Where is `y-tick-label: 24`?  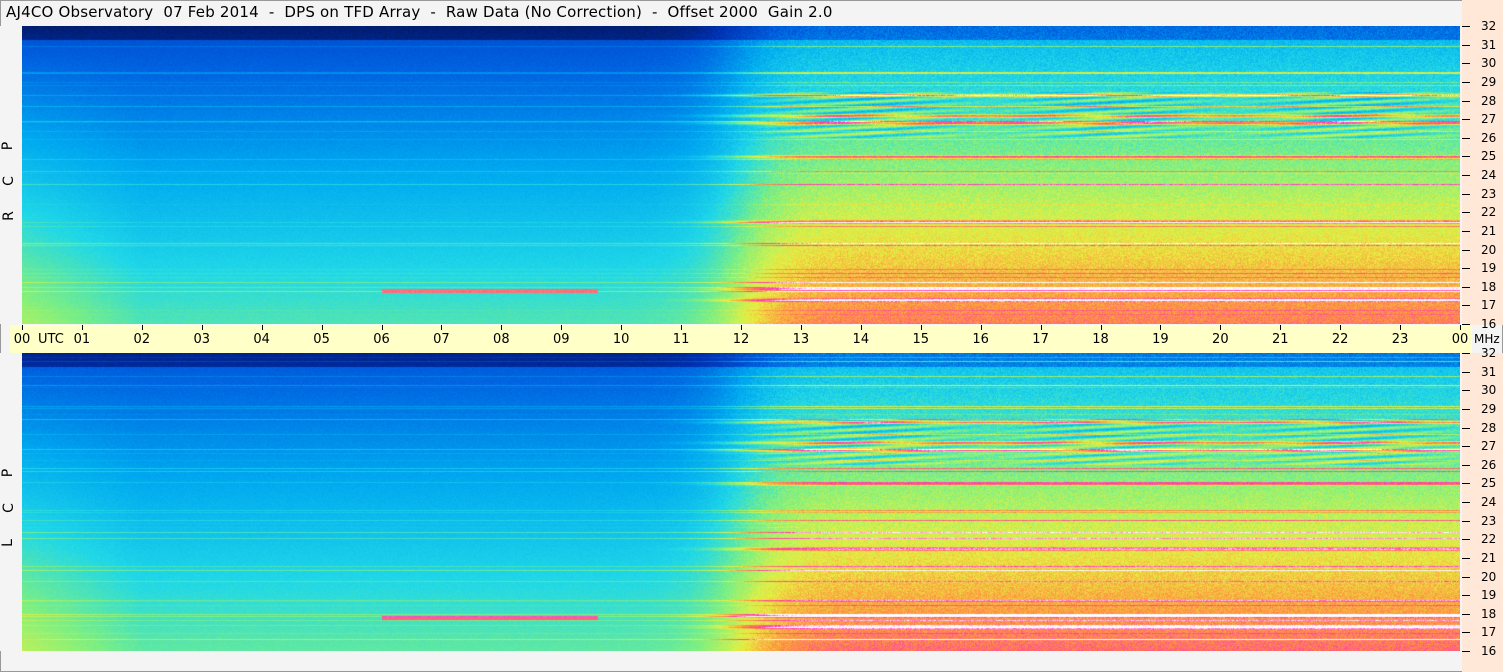 y-tick-label: 24 is located at coordinates (1489, 502).